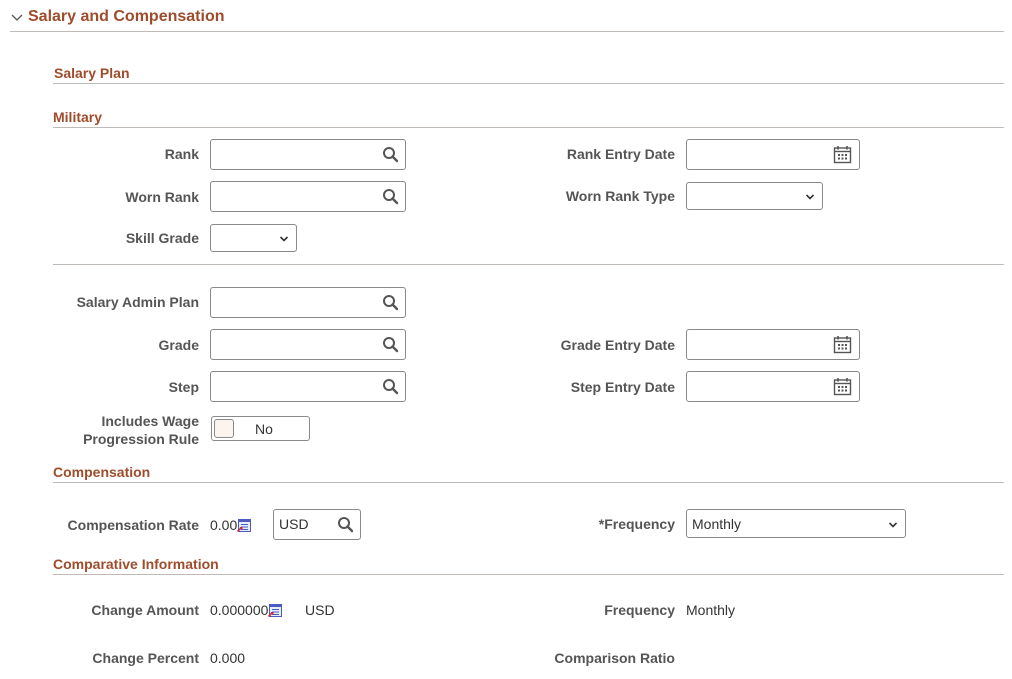 This screenshot has width=1012, height=679. Describe the element at coordinates (126, 16) in the screenshot. I see `section-title: Salary and Compensation` at that location.